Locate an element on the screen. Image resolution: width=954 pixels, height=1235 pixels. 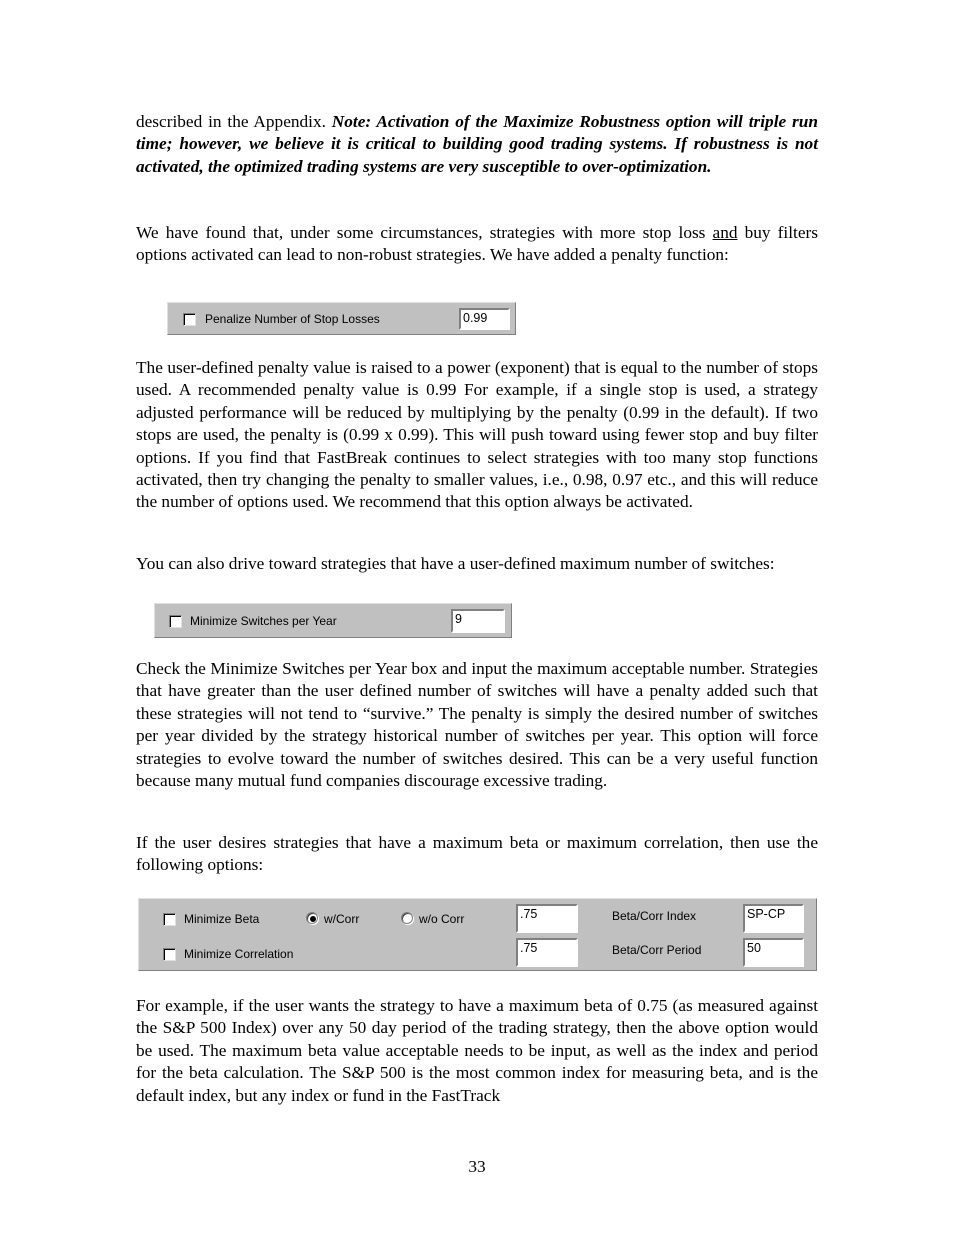
beta-corr-index-label: Beta/Corr Index is located at coordinates (654, 916).